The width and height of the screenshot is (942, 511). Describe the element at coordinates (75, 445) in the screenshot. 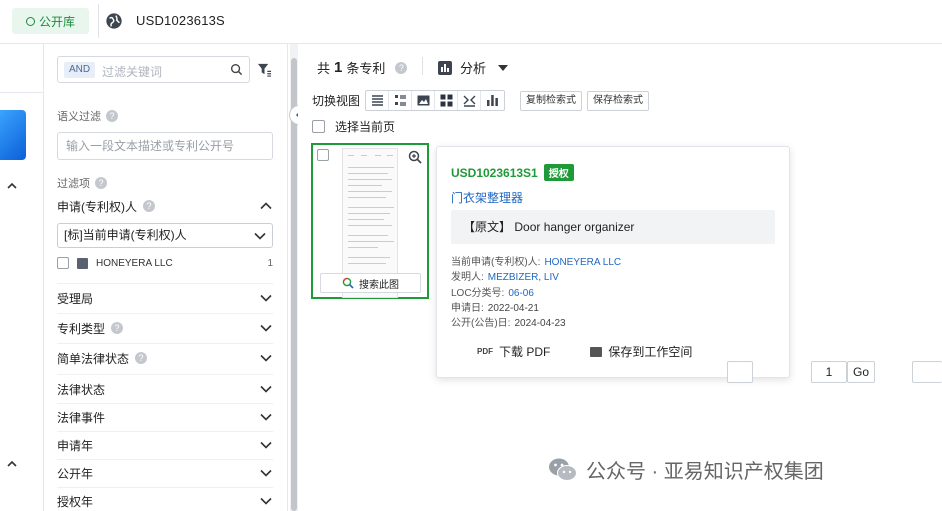

I see `filter-group-label: 申请年` at that location.